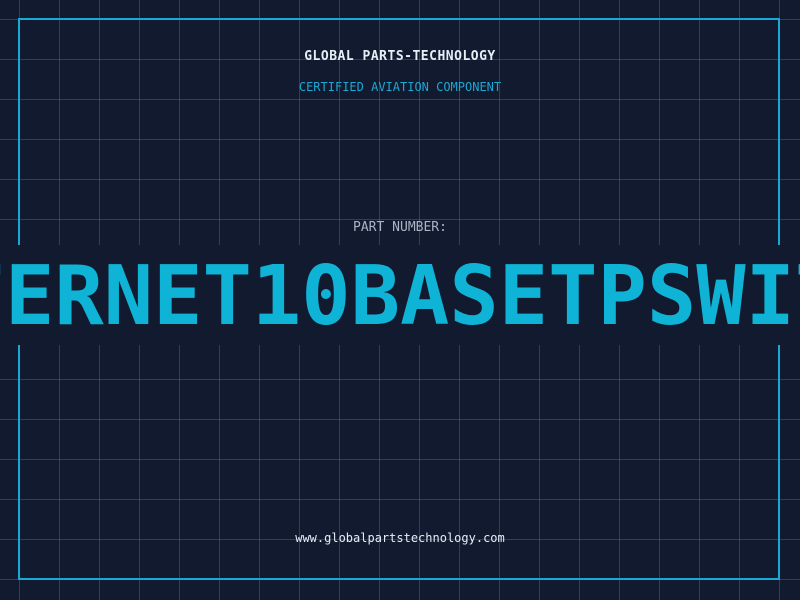 This screenshot has height=600, width=800. What do you see at coordinates (400, 538) in the screenshot?
I see `website-url: www.globalpartstechnology.com` at bounding box center [400, 538].